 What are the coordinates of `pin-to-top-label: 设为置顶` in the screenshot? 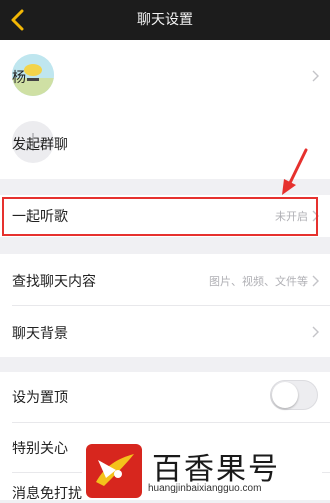 It's located at (40, 398).